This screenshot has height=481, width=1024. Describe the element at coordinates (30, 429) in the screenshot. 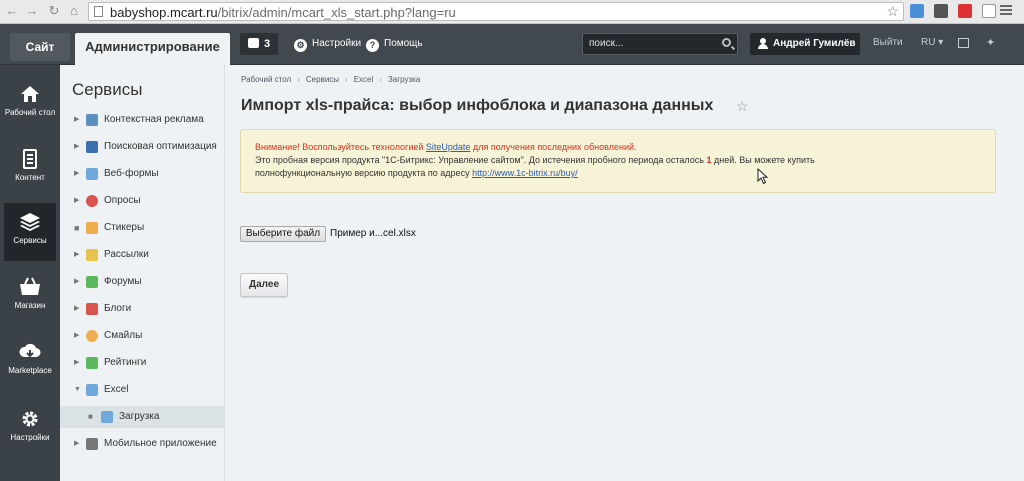

I see `rail-item-settings: Настройки` at that location.